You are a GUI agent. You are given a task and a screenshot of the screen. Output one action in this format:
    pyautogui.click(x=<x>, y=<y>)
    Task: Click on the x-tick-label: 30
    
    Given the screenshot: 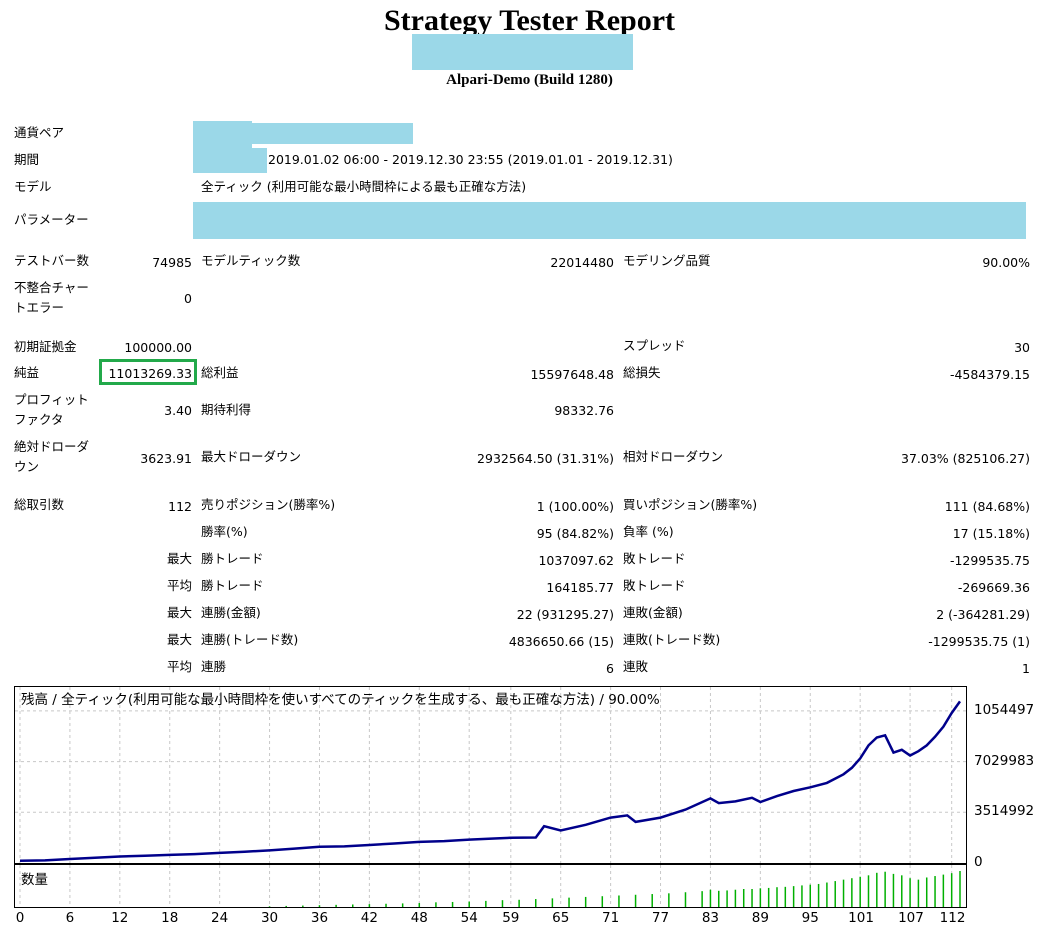 What is the action you would take?
    pyautogui.click(x=269, y=918)
    